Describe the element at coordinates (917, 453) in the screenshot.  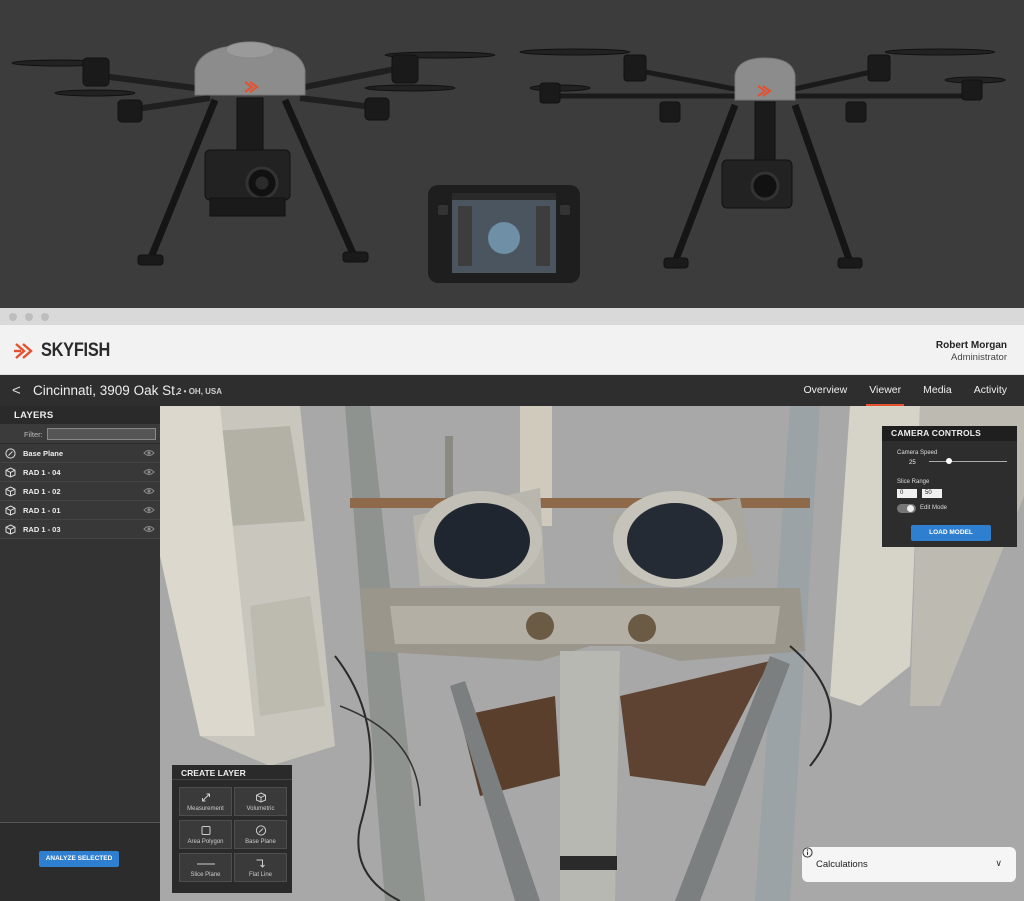
I see `camera-speed-label: Camera Speed` at that location.